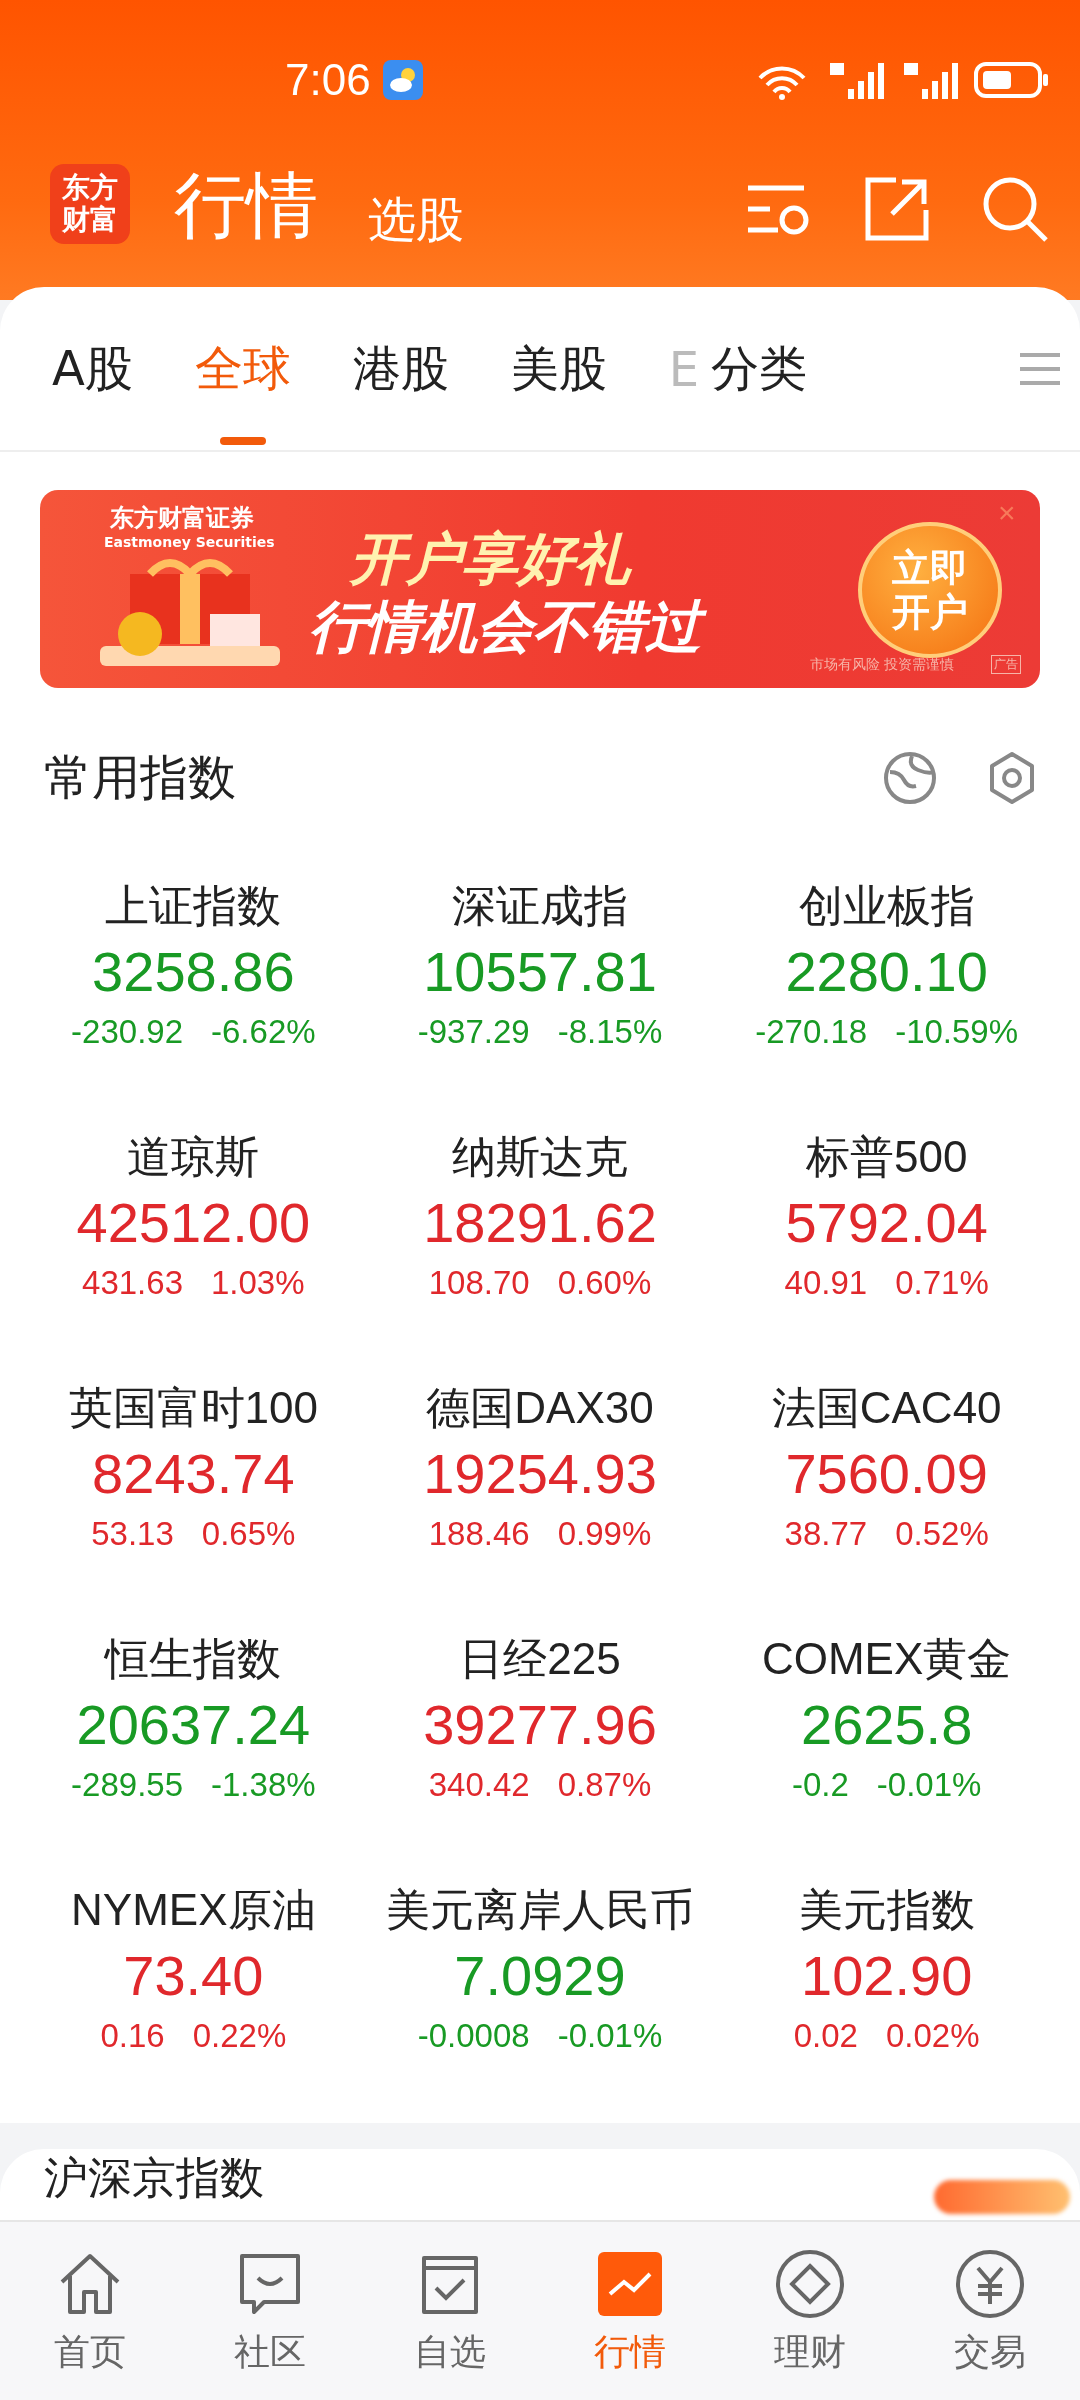 This screenshot has height=2400, width=1080. What do you see at coordinates (886, 1474) in the screenshot?
I see `index-value: 7560.09` at bounding box center [886, 1474].